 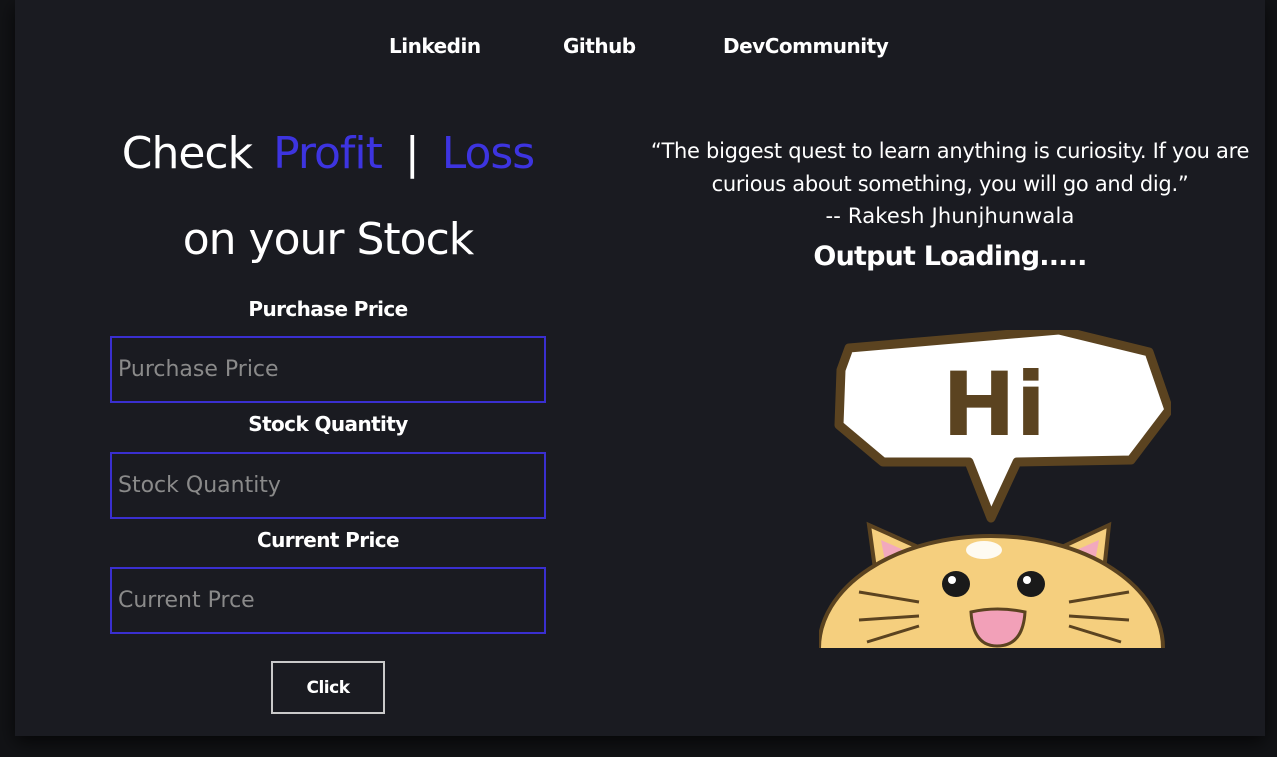 I want to click on page-subtitle: on your Stock, so click(x=328, y=239).